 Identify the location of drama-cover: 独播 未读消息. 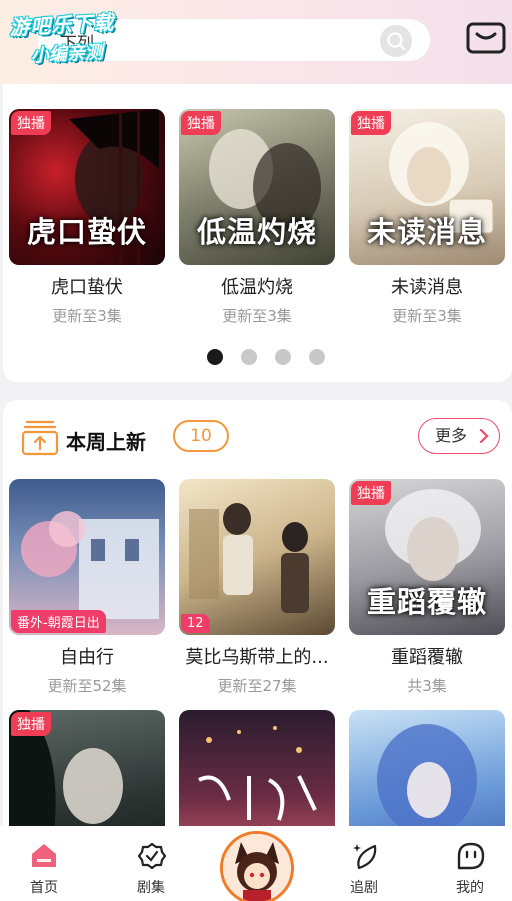
(427, 187).